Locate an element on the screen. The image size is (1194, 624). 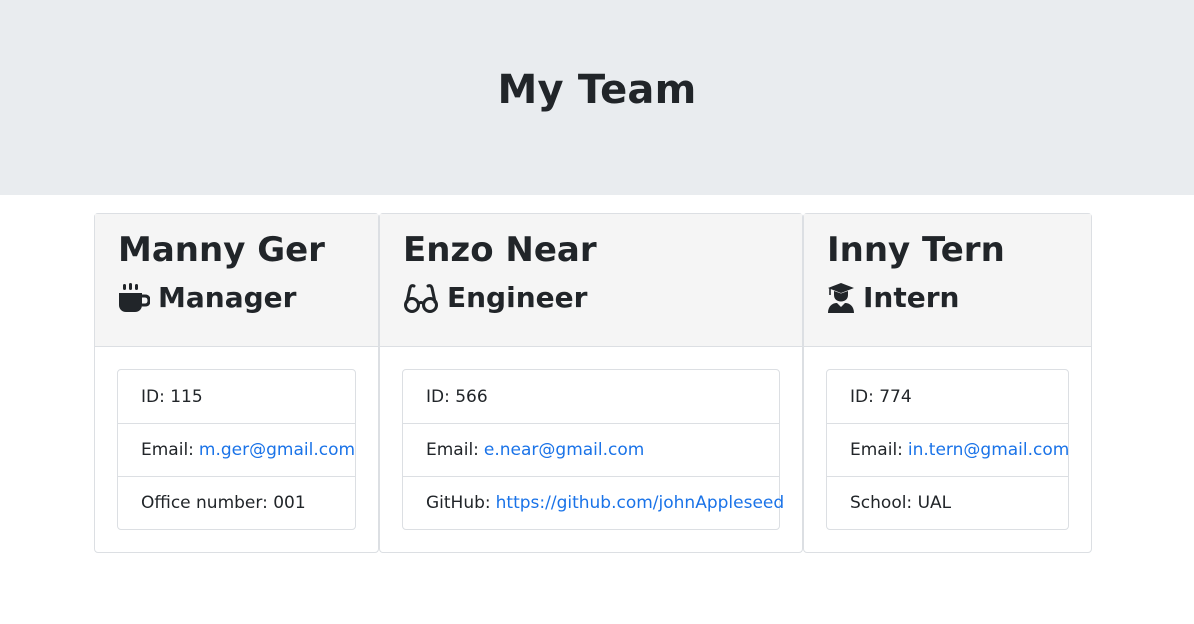
card-header: Manny Ger Manager is located at coordinates (236, 280).